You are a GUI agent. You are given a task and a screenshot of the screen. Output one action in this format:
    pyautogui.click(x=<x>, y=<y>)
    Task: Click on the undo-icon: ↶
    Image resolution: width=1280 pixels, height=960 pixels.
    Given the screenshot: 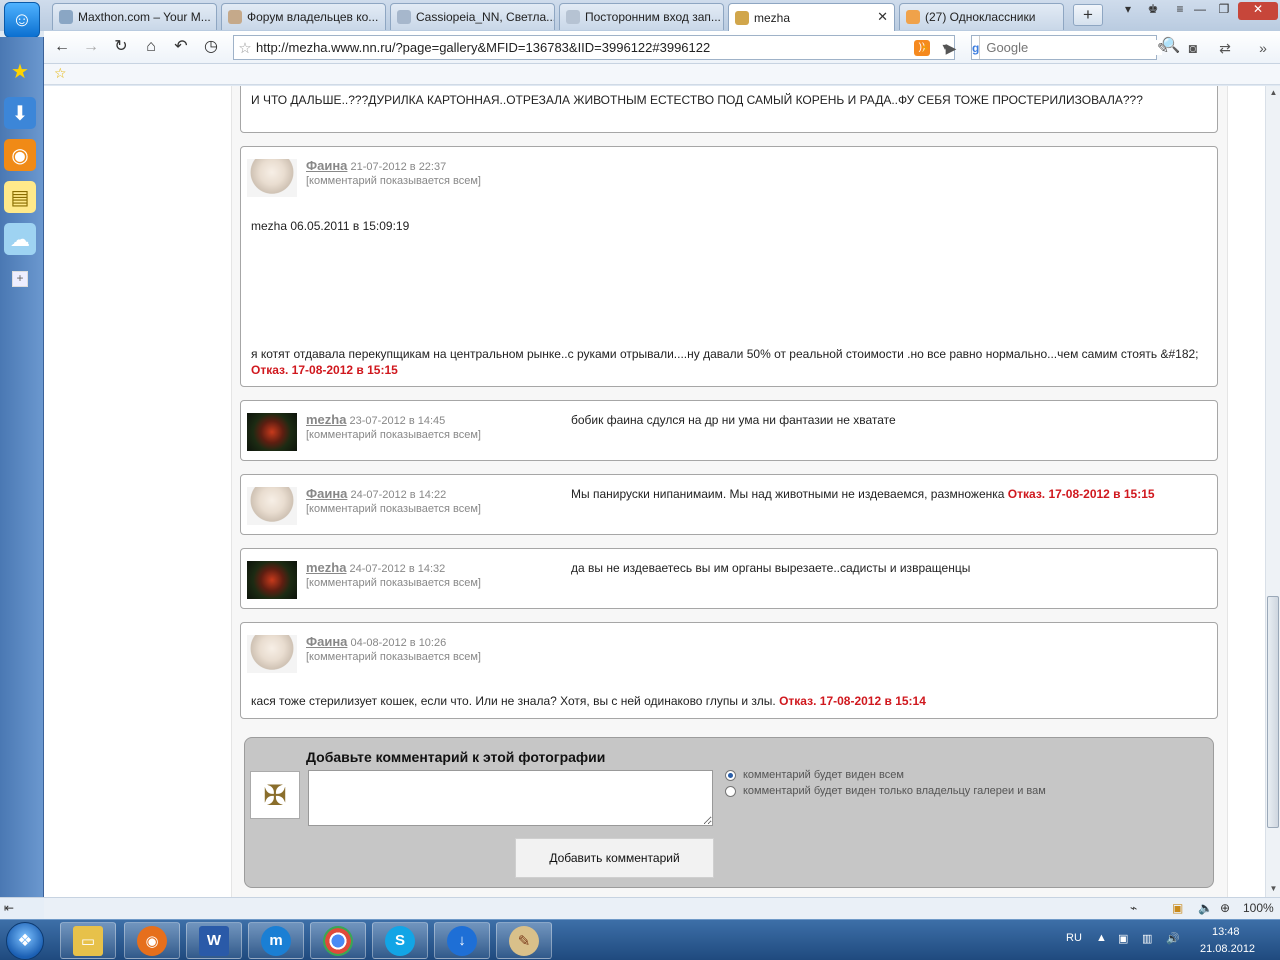 What is the action you would take?
    pyautogui.click(x=181, y=48)
    